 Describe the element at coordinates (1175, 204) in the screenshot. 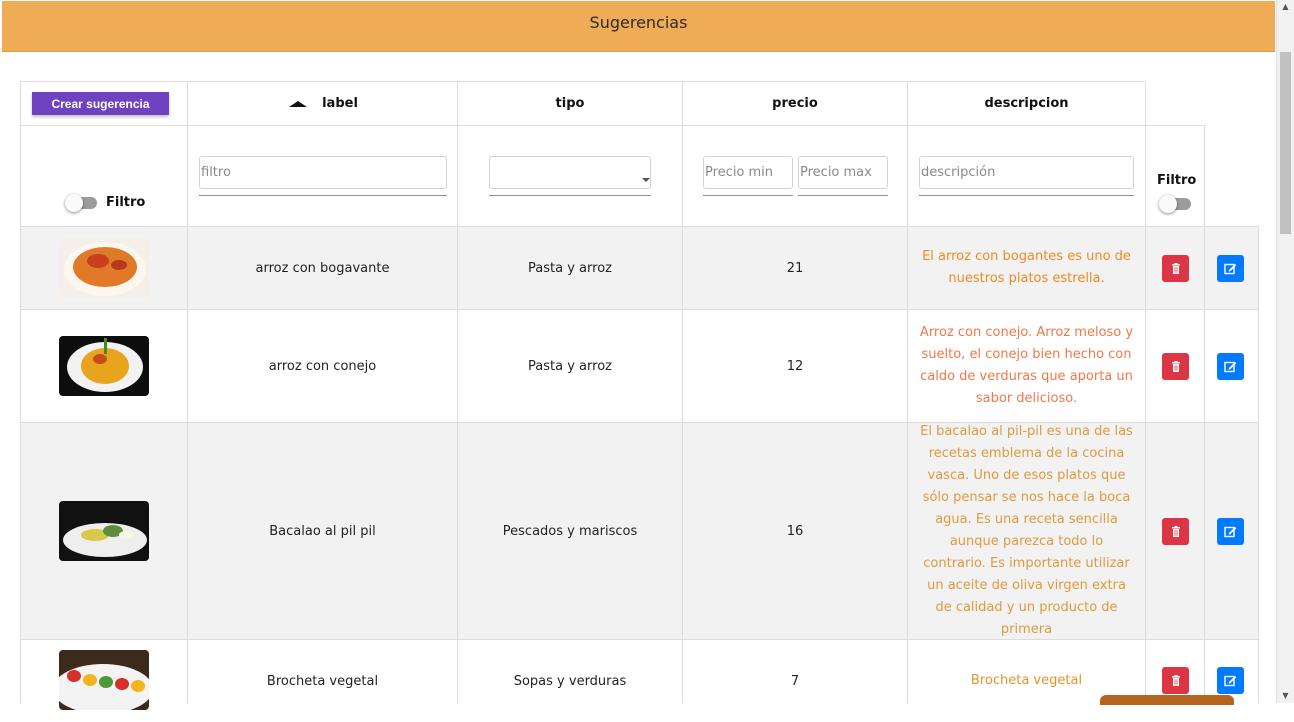

I see `actions-filter-toggle` at that location.